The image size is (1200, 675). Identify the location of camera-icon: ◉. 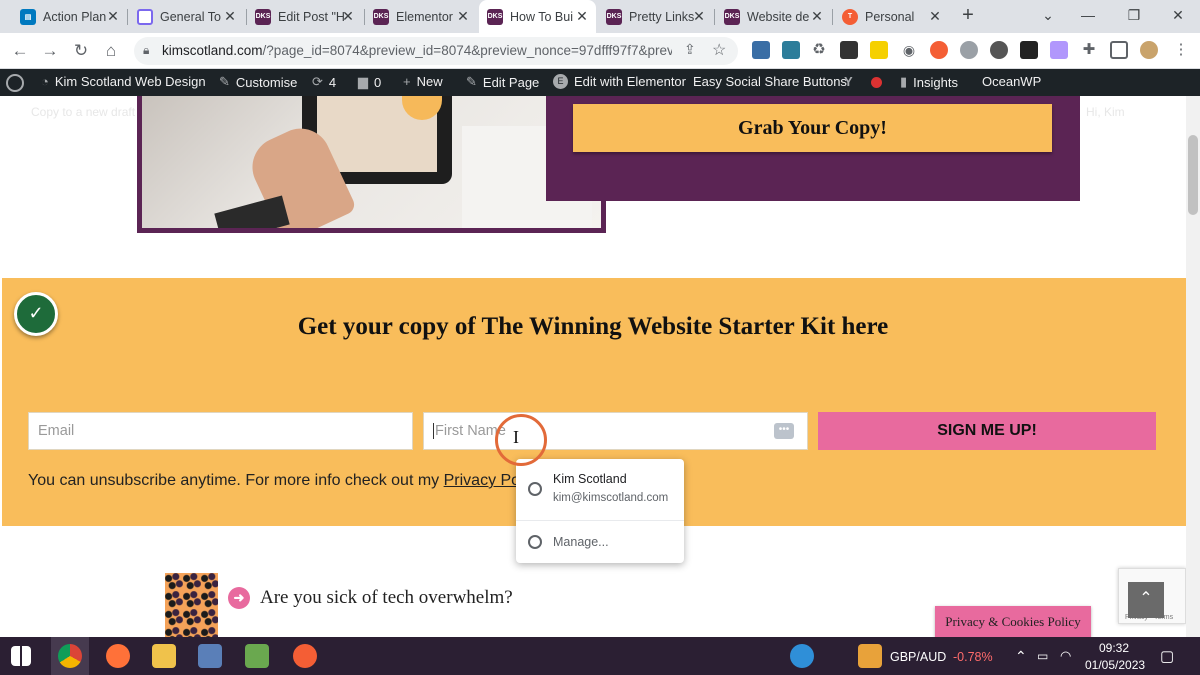
(909, 50).